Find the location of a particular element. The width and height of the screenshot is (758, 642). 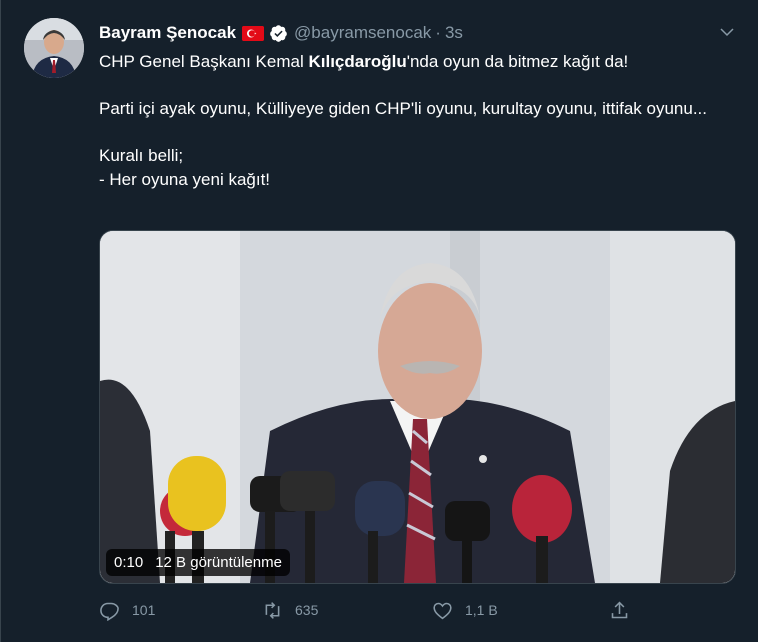

author-handle: @bayramsenocak is located at coordinates (362, 33).